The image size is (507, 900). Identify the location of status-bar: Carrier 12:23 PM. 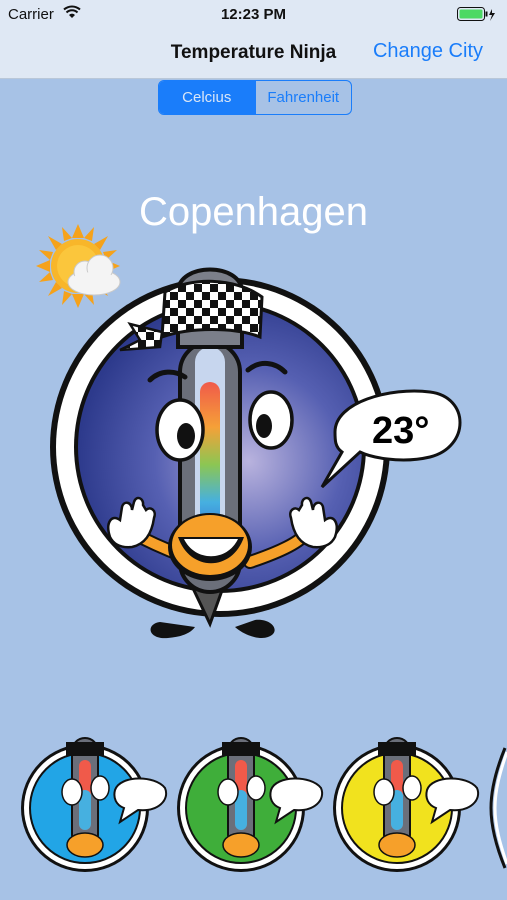
(253, 15).